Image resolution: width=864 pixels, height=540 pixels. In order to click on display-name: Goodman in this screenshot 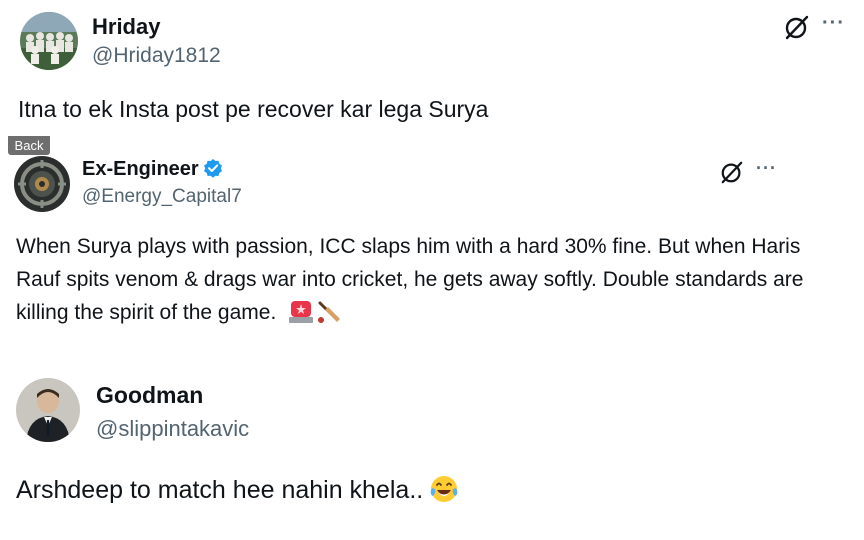, I will do `click(149, 395)`.